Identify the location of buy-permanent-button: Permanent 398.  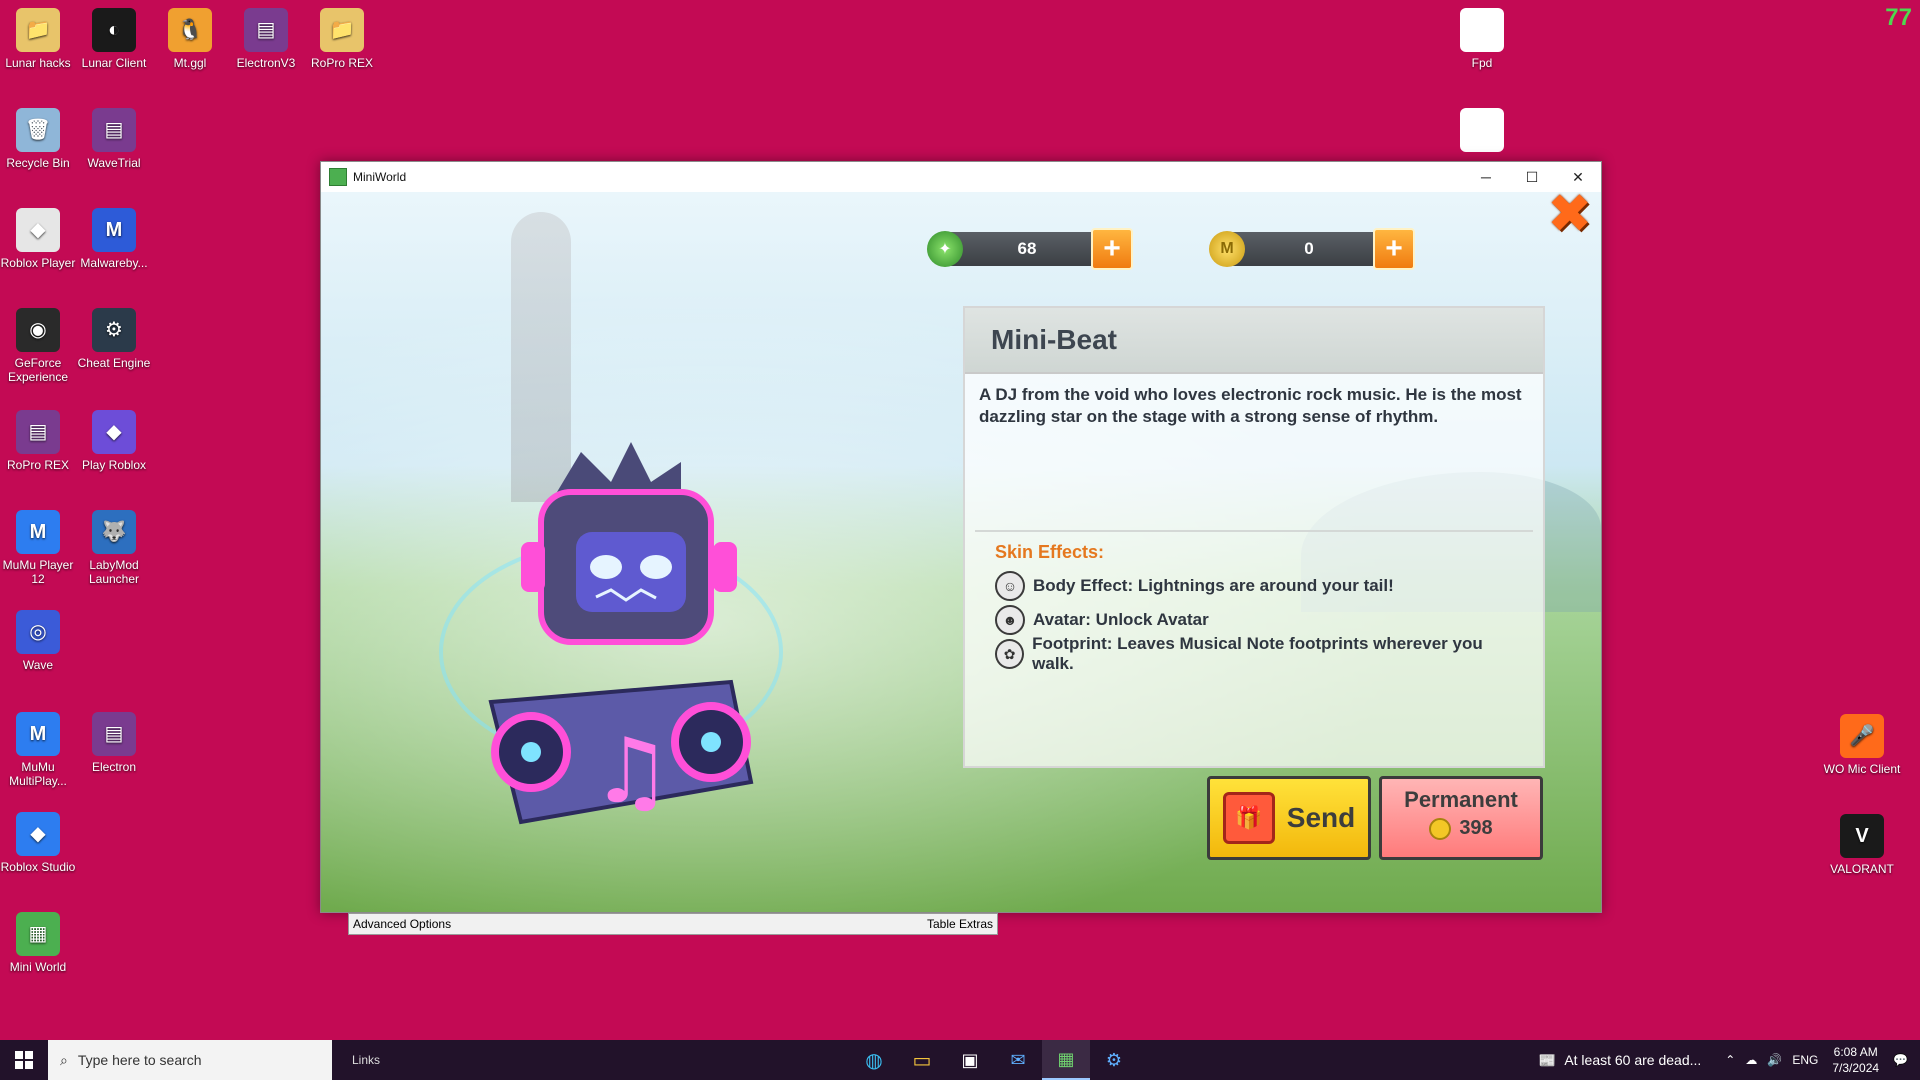
(1461, 818).